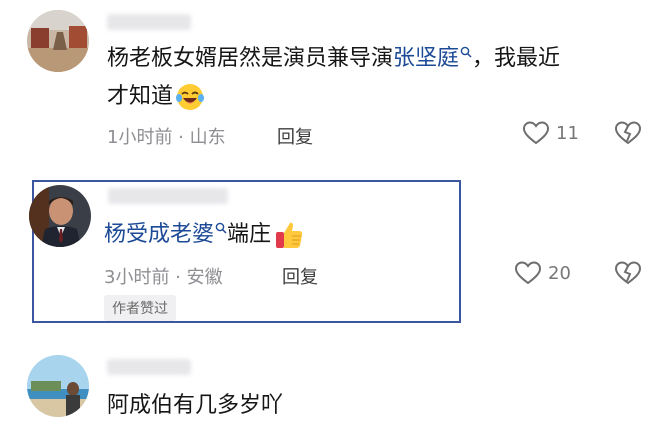  Describe the element at coordinates (289, 235) in the screenshot. I see `thumbs-up-emoji-icon` at that location.